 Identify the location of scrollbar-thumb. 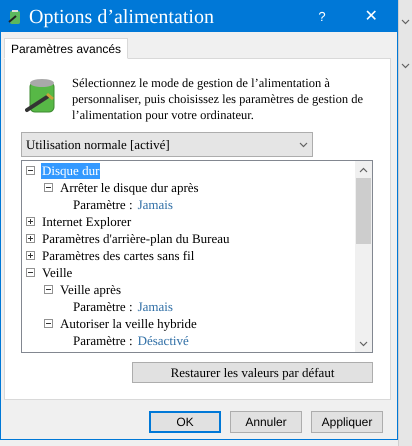
(363, 211).